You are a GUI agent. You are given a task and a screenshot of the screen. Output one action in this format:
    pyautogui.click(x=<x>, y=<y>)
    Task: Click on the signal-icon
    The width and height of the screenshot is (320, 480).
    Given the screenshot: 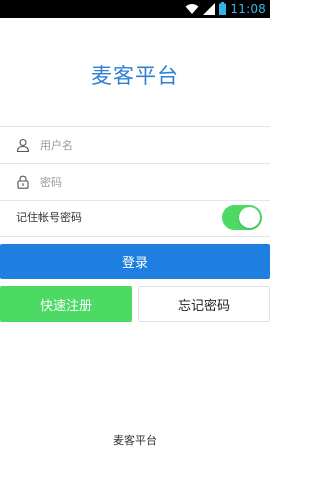 What is the action you would take?
    pyautogui.click(x=209, y=9)
    